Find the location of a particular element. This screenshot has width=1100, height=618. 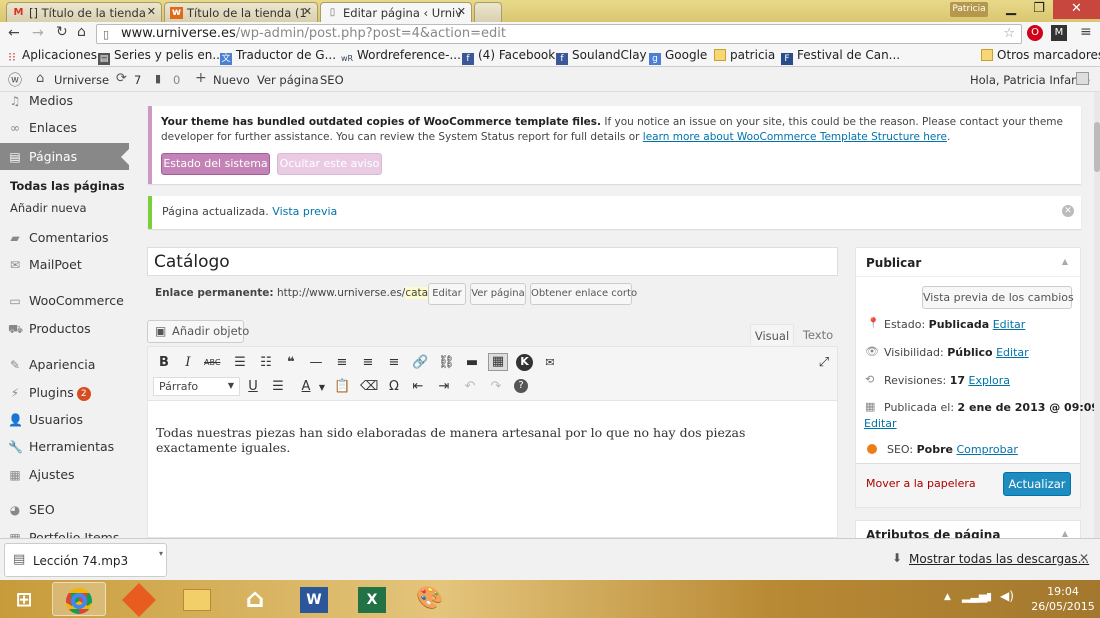

underline-icon: U is located at coordinates (253, 387).